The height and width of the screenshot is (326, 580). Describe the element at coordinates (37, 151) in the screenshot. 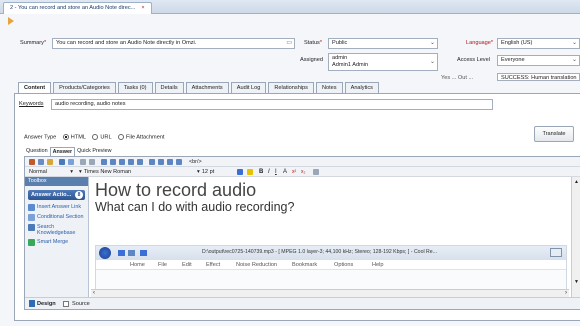

I see `editor-tab-question: Question` at that location.